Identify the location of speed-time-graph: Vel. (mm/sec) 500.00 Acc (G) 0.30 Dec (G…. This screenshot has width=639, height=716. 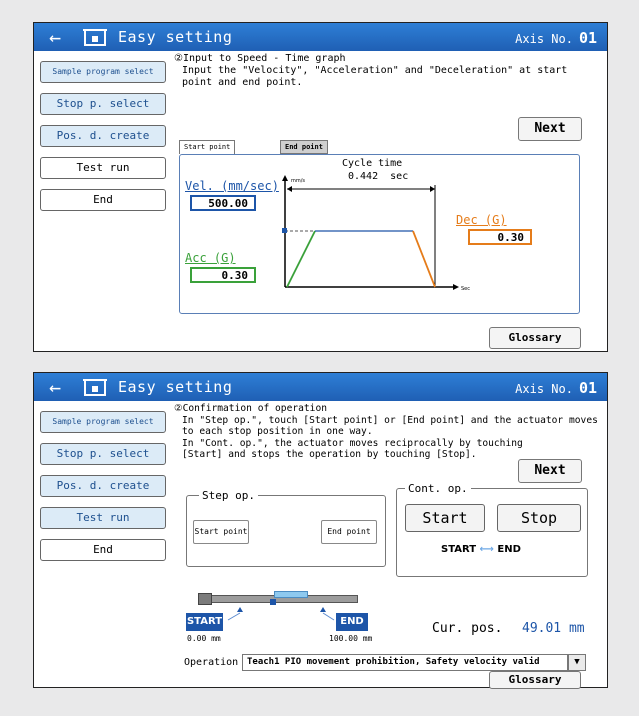
(379, 234).